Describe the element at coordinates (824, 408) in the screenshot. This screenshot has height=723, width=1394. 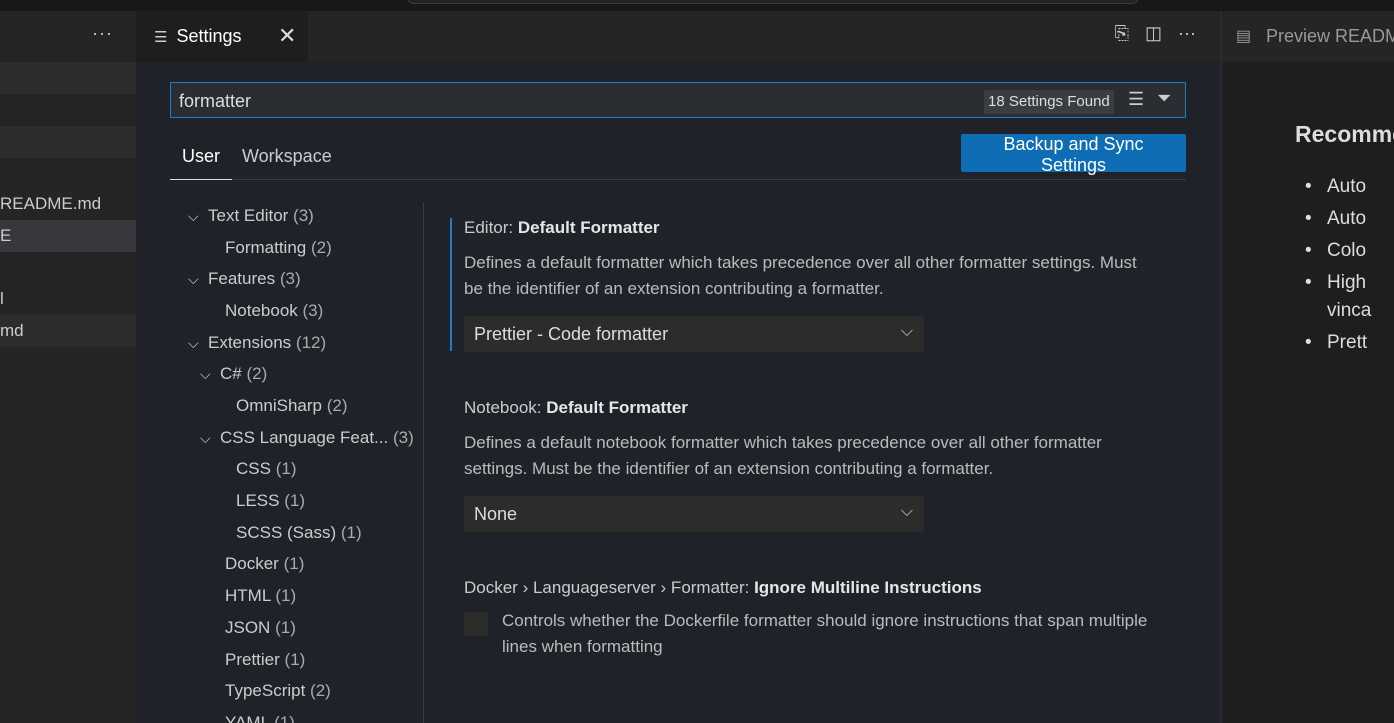
I see `setting-title: Notebook: Default Formatter` at that location.